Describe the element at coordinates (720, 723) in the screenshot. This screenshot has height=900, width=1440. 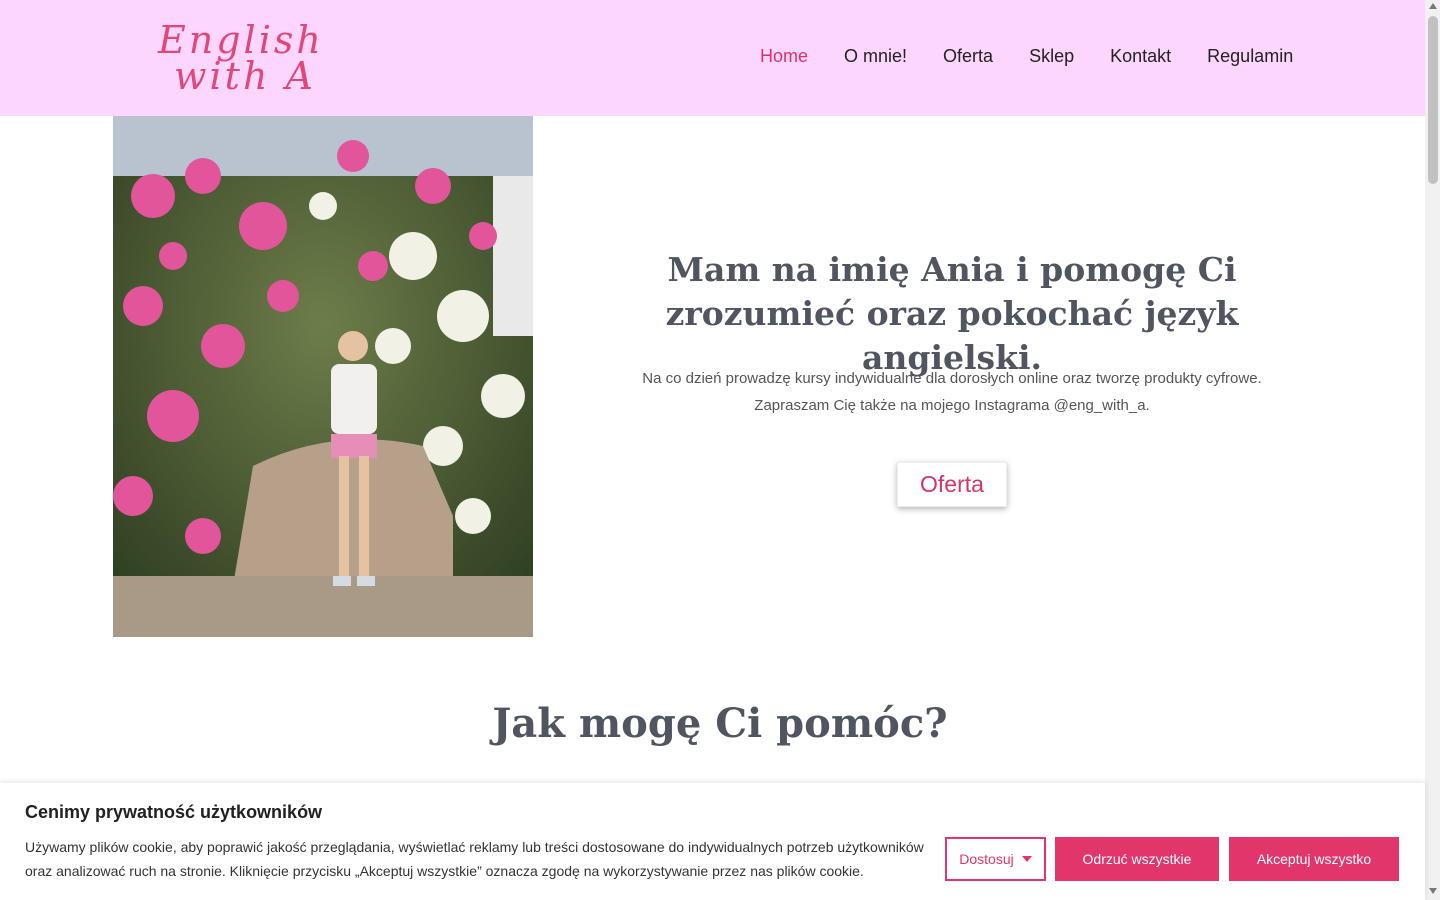
I see `section-title: Jak mogę Ci pomóc?` at that location.